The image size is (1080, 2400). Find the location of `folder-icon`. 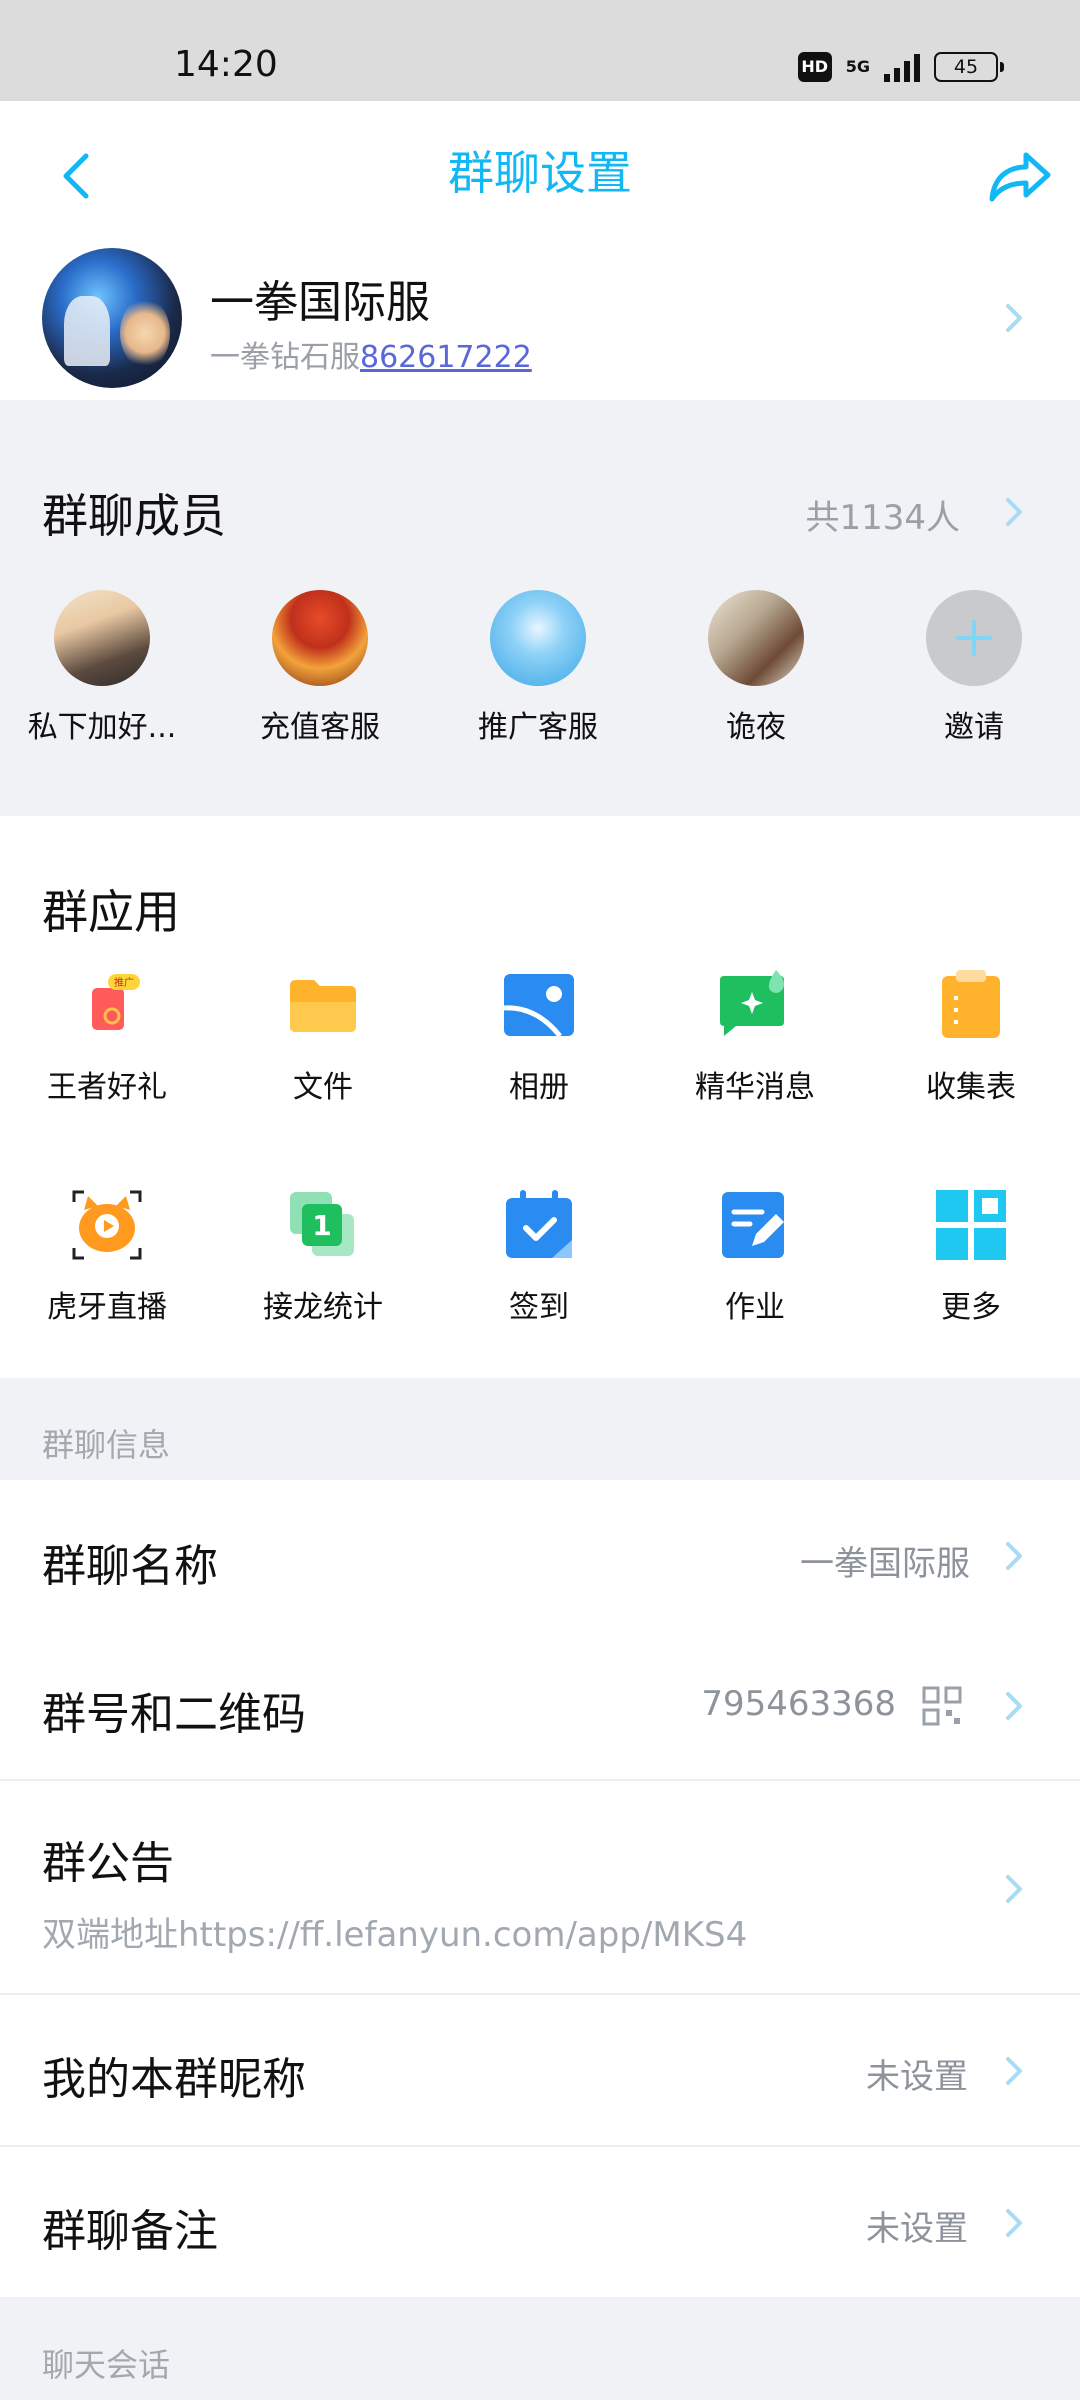

folder-icon is located at coordinates (323, 1005).